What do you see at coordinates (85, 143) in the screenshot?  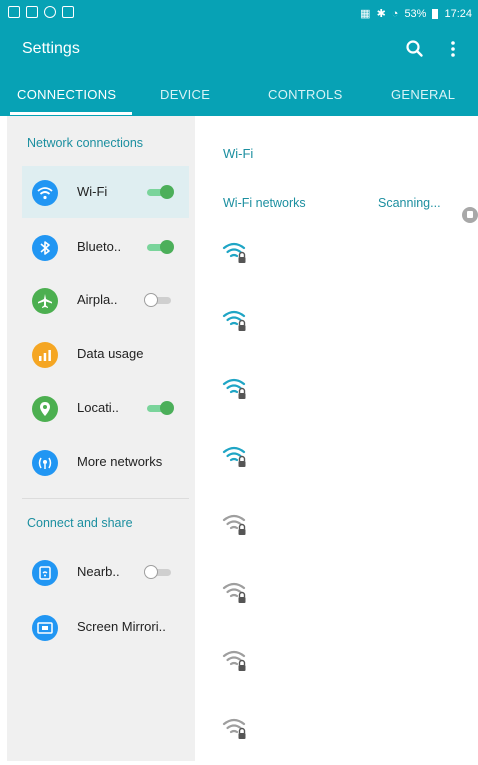 I see `section-header-network: Network connections` at bounding box center [85, 143].